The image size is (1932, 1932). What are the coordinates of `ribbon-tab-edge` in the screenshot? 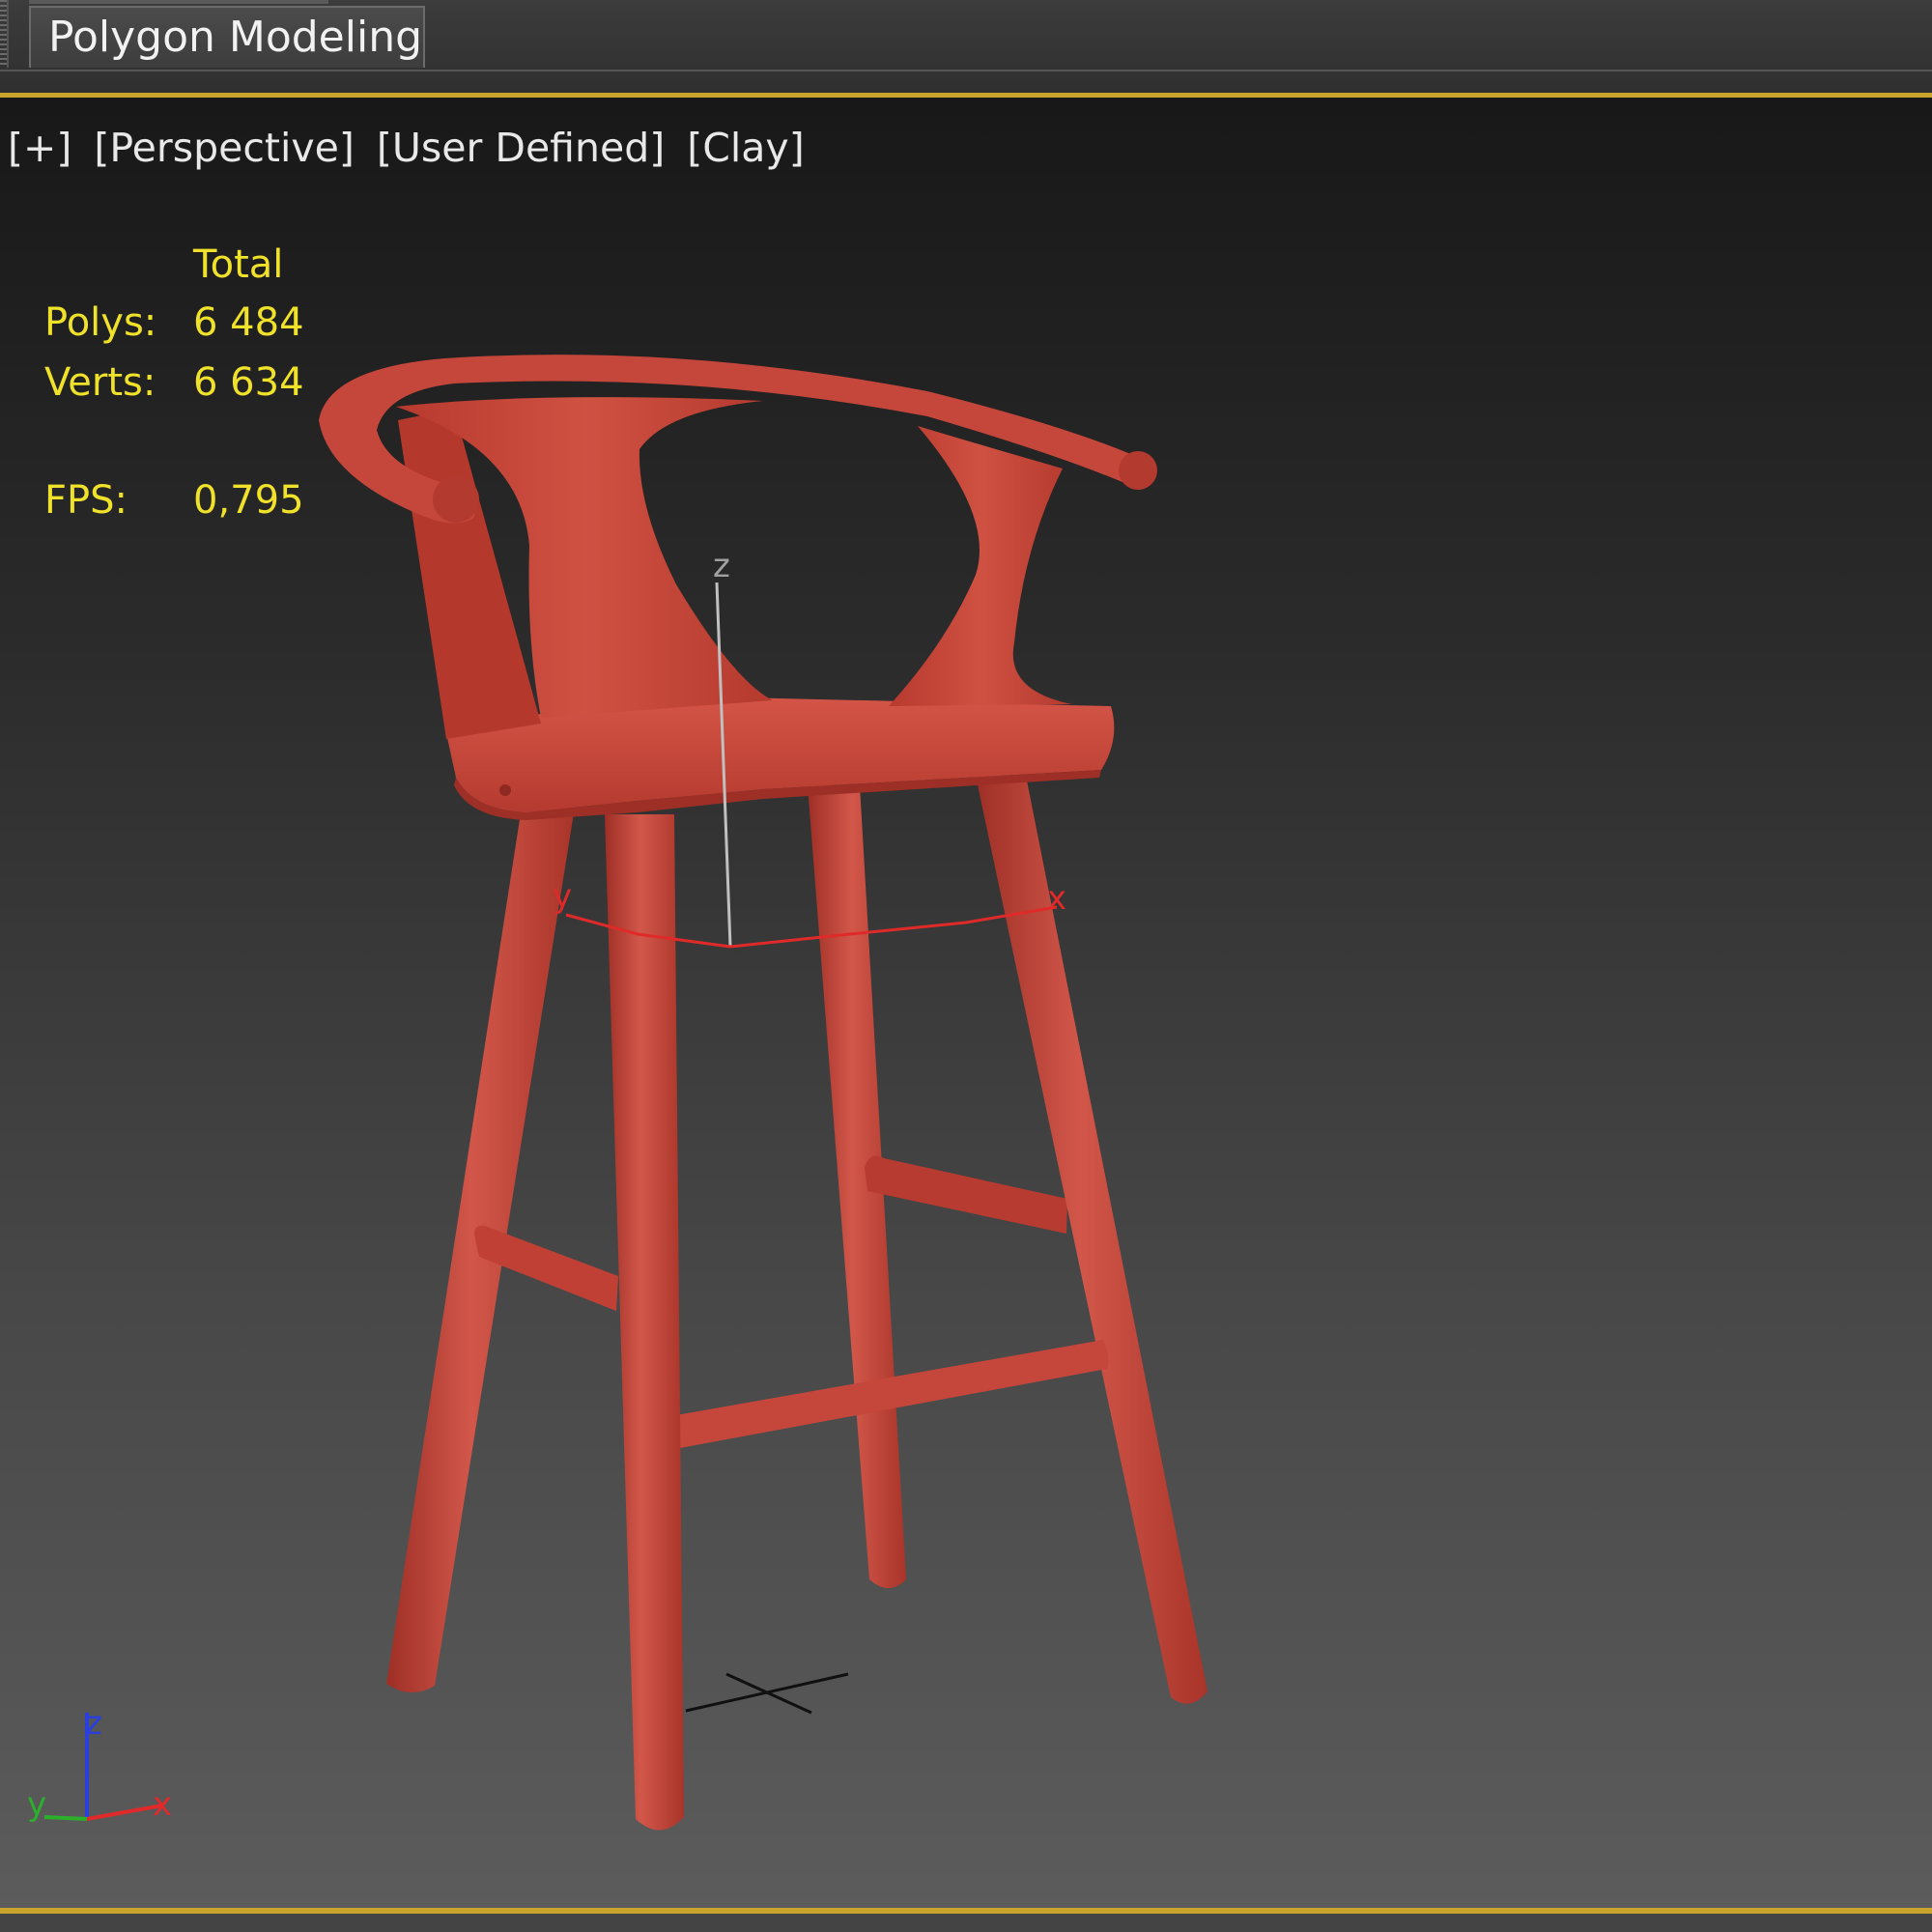 It's located at (178, 2).